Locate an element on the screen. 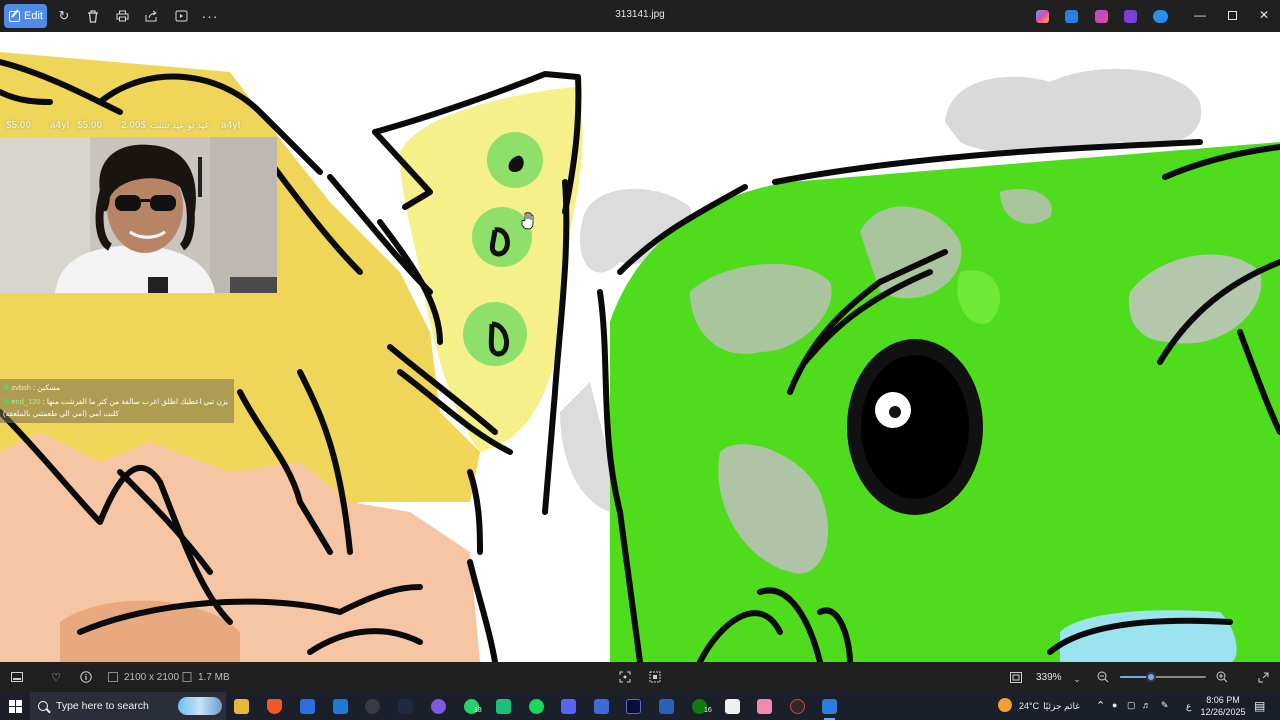 The image size is (1280, 720). edit-icon is located at coordinates (14, 16).